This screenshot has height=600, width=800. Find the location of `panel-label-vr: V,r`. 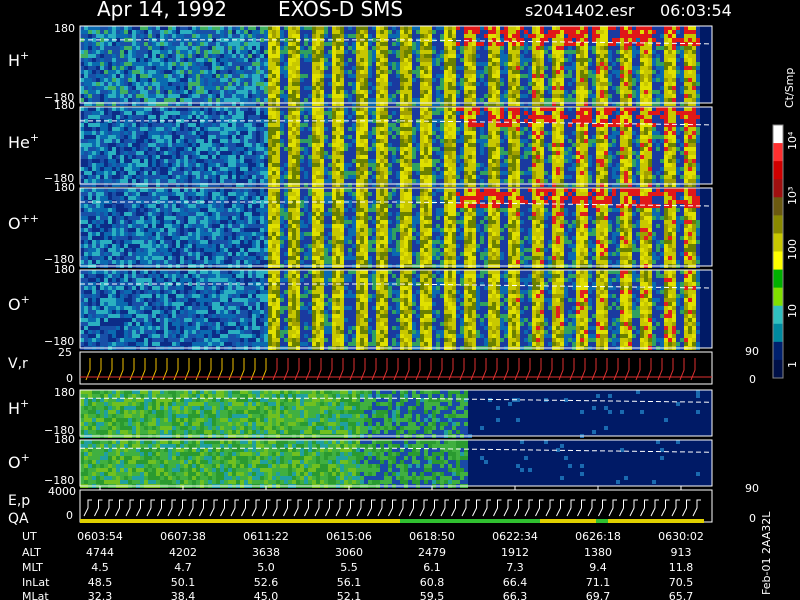

panel-label-vr: V,r is located at coordinates (18, 364).